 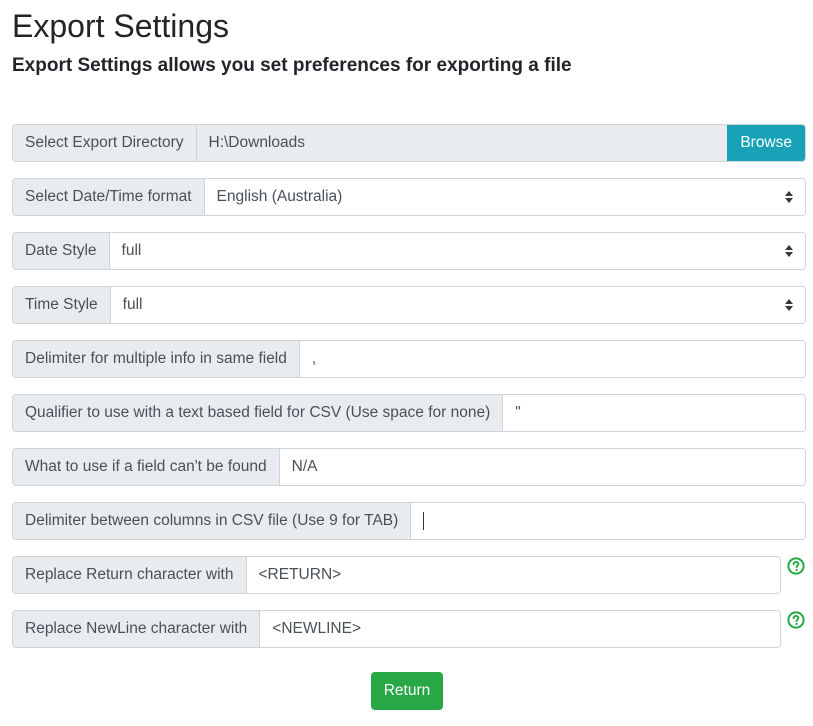 I want to click on date-style-select: full, so click(x=457, y=251).